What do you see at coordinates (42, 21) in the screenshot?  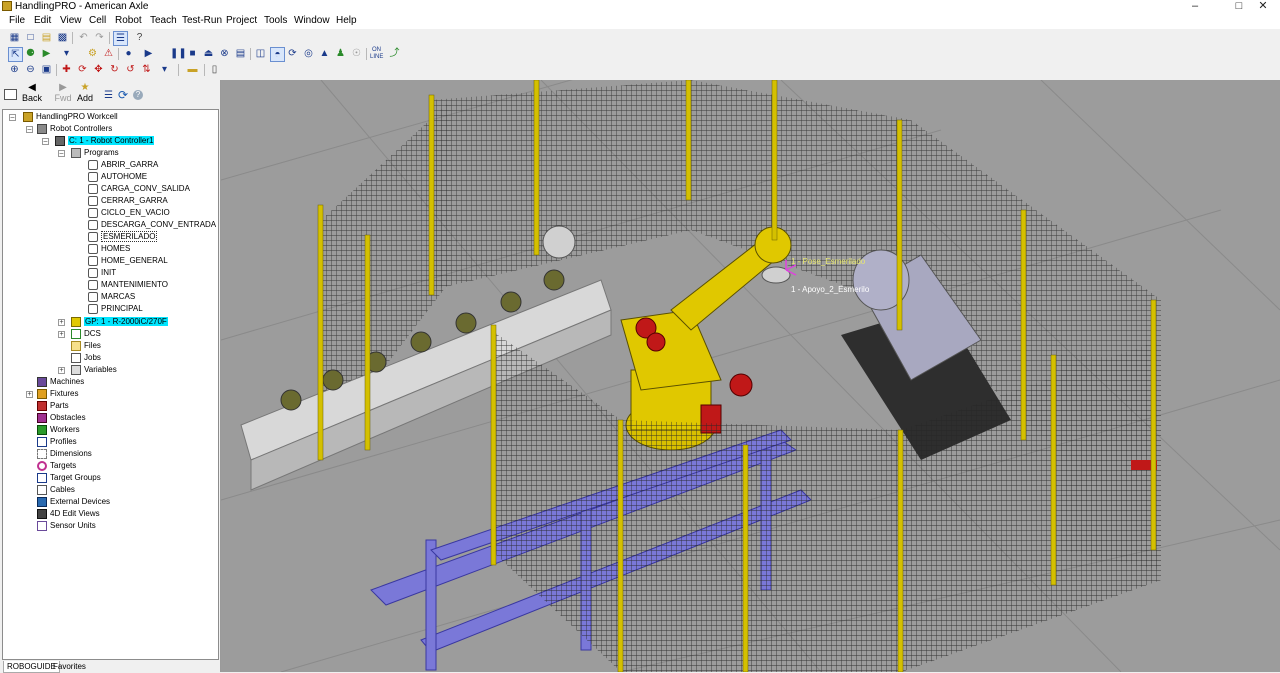 I see `menu-edit: Edit` at bounding box center [42, 21].